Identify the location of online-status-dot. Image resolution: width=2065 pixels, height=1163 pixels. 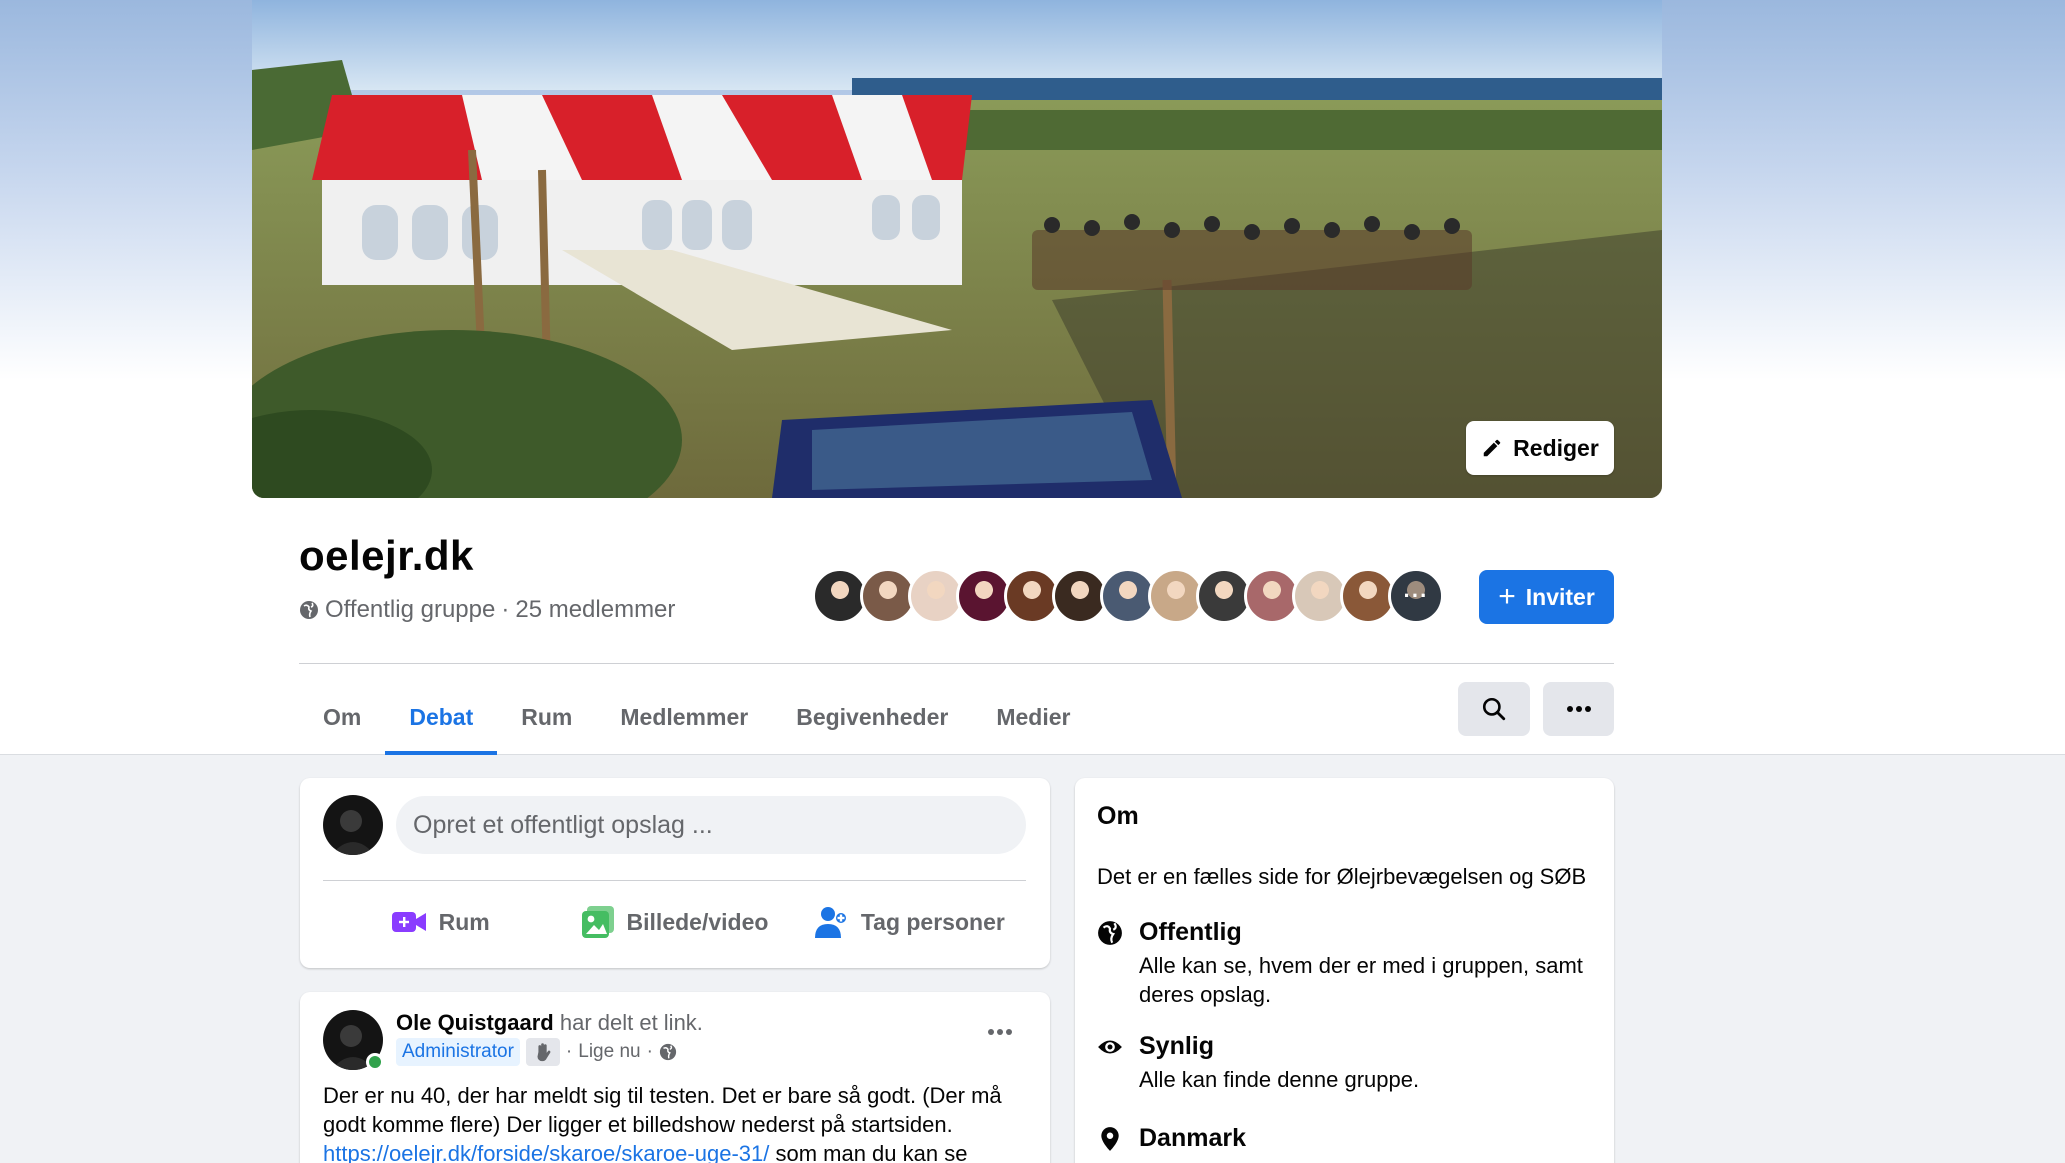
(375, 1062).